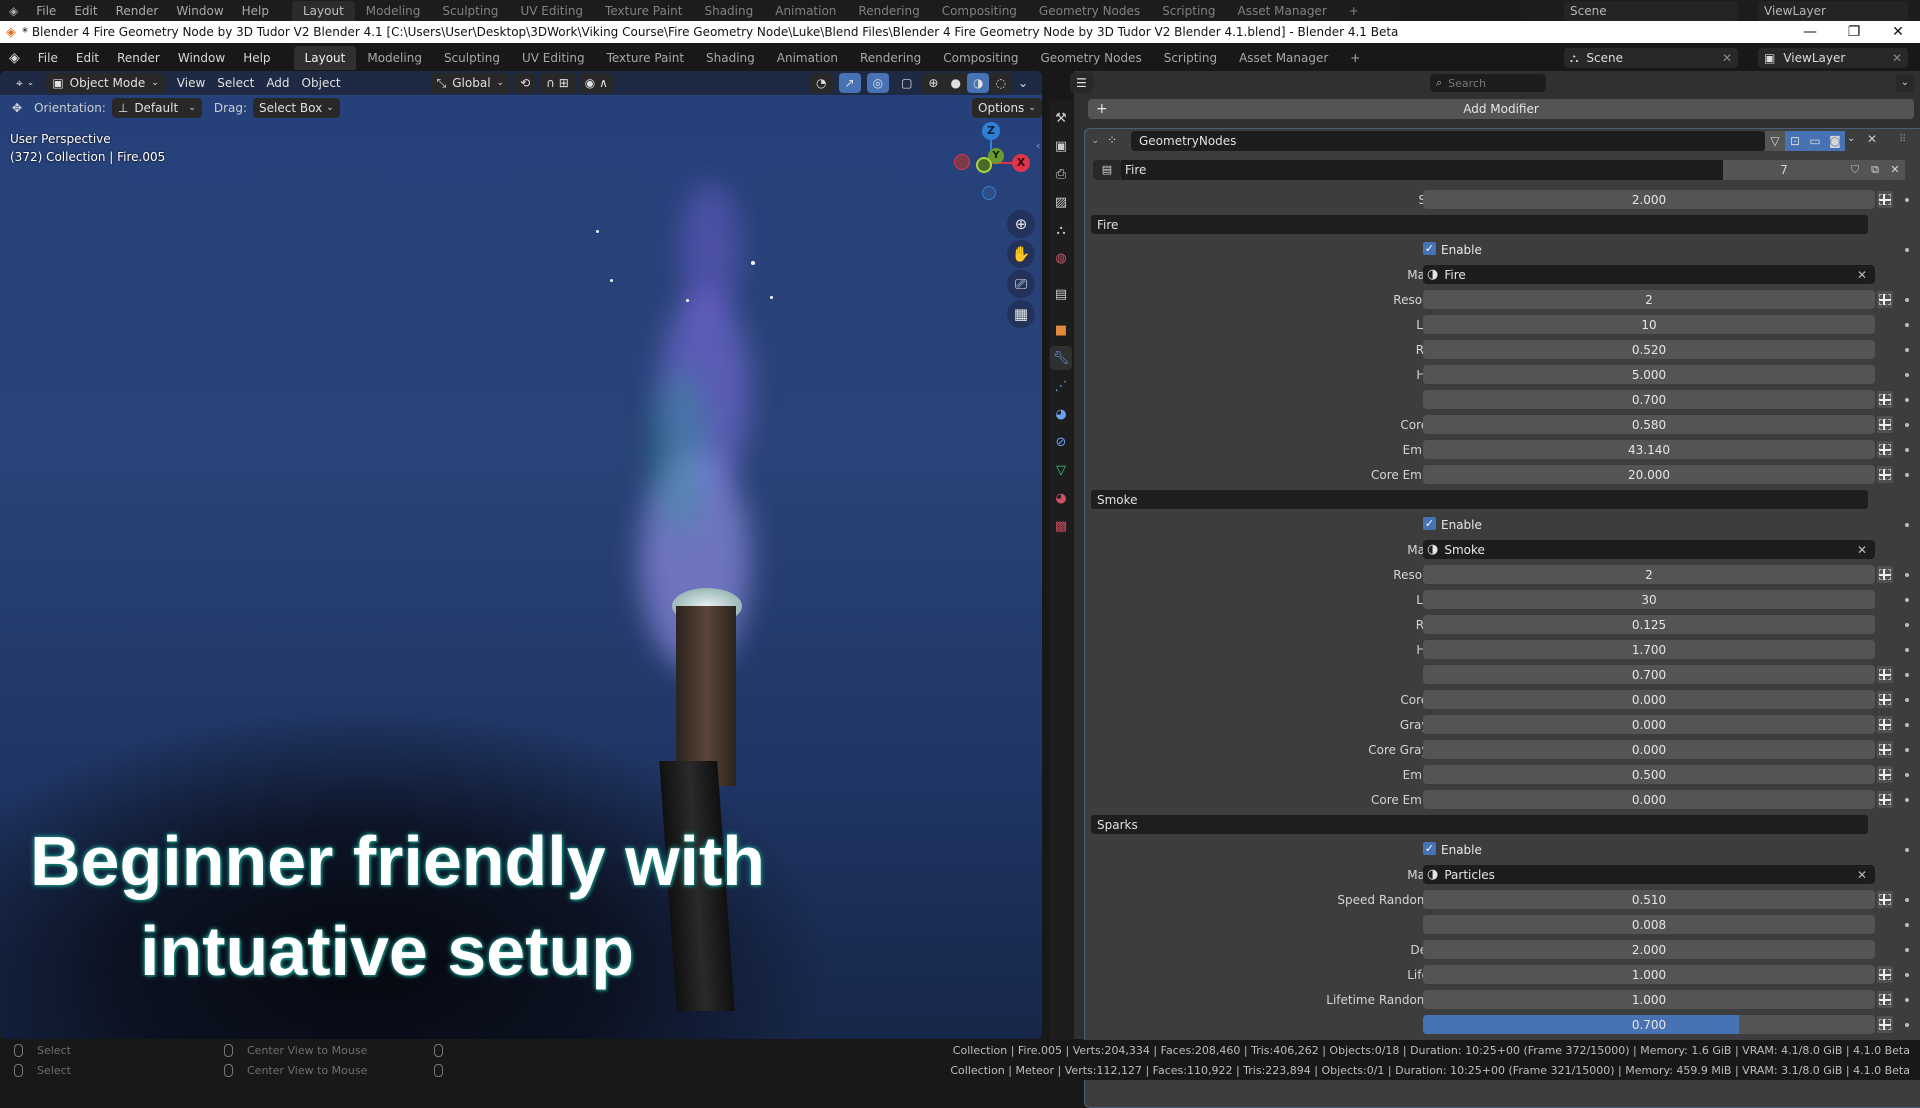 The height and width of the screenshot is (1108, 1920). What do you see at coordinates (553, 58) in the screenshot?
I see `tab-uv-editing: UV Editing` at bounding box center [553, 58].